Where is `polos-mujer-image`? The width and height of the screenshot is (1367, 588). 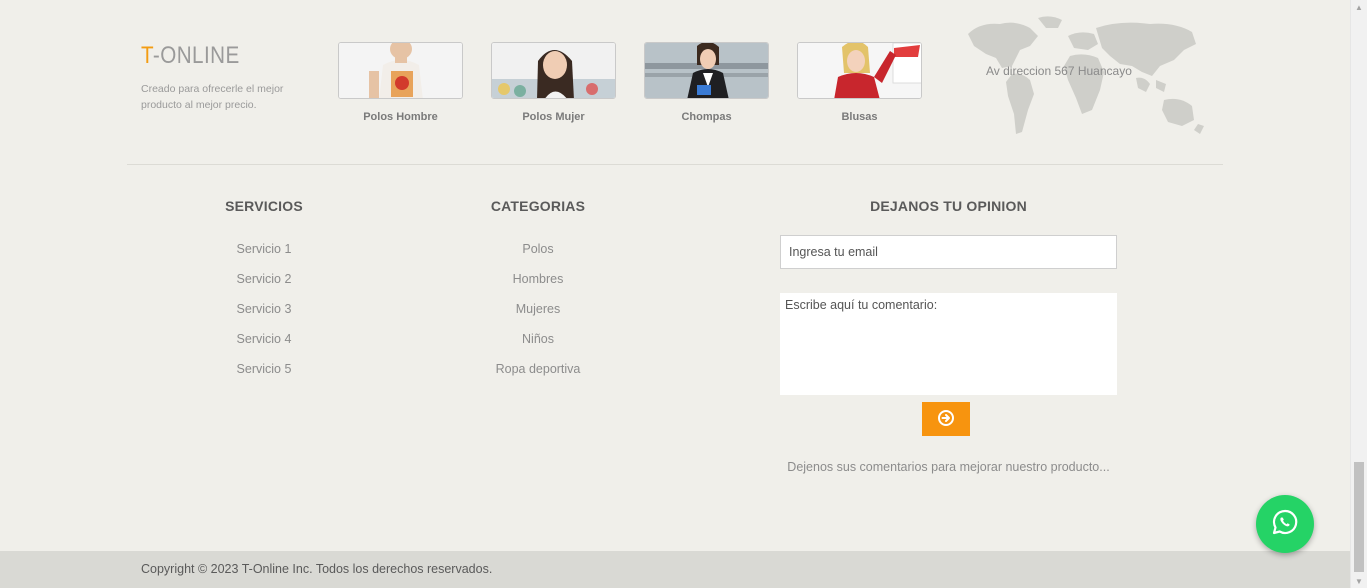 polos-mujer-image is located at coordinates (553, 70).